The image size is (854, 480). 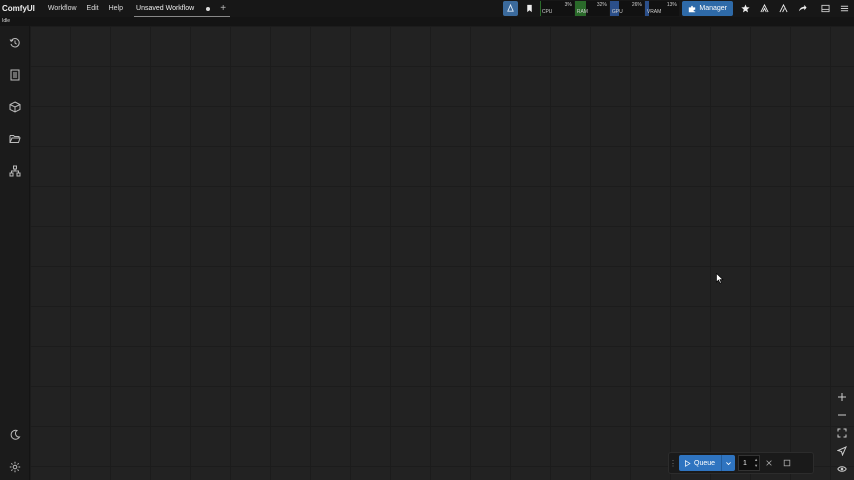 I want to click on download-model-icon, so click(x=783, y=8).